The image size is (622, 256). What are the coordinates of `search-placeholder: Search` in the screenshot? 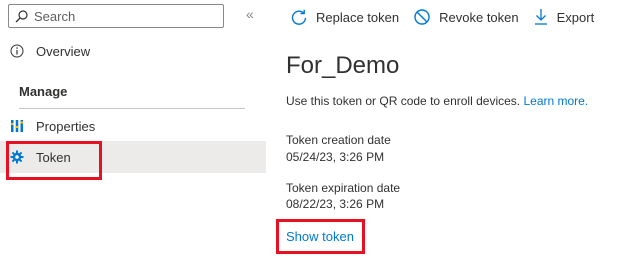 It's located at (55, 16).